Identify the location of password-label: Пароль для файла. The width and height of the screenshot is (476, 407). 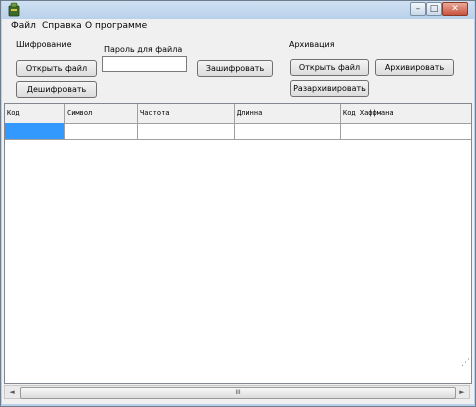
(143, 49).